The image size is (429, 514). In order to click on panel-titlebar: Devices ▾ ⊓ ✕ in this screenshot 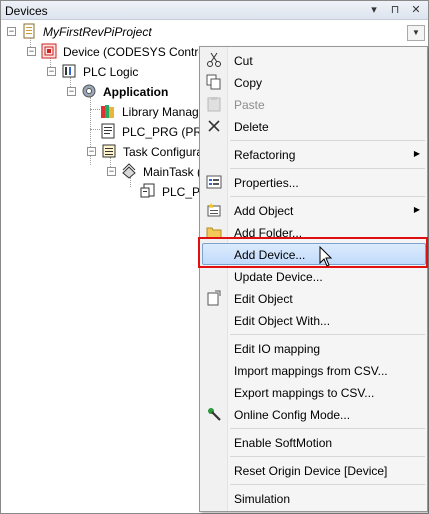, I will do `click(214, 10)`.